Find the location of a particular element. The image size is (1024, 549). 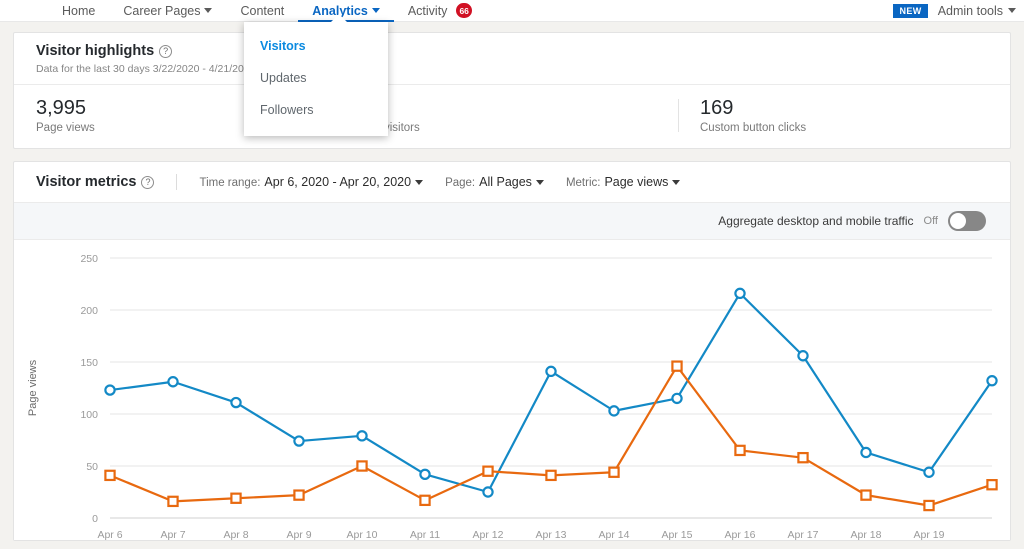

filter-value: All Pages is located at coordinates (505, 182).